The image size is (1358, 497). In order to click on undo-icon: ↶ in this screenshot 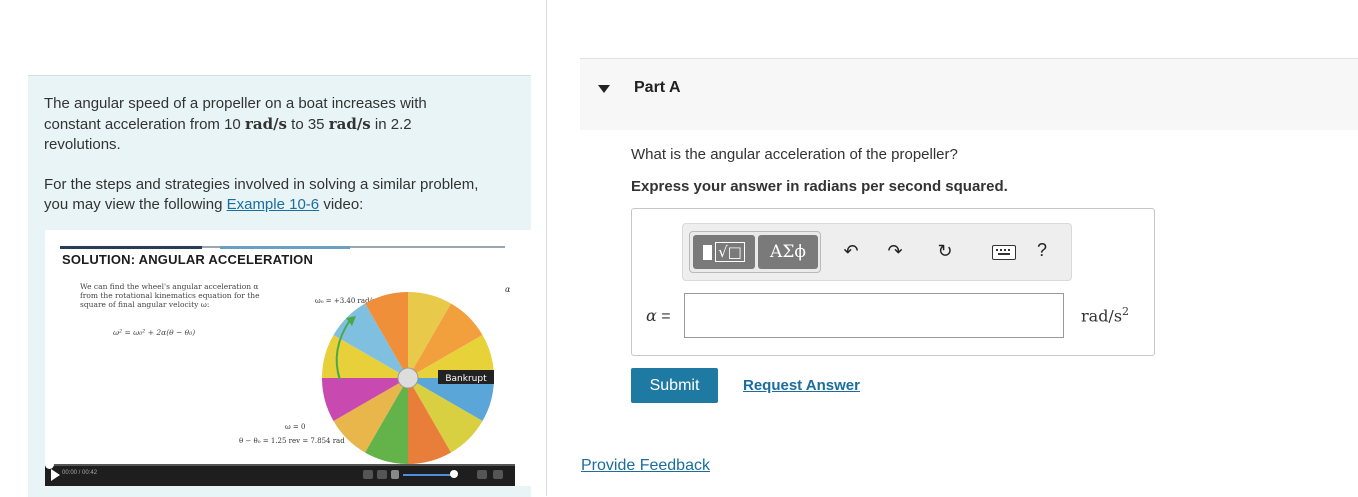, I will do `click(851, 251)`.